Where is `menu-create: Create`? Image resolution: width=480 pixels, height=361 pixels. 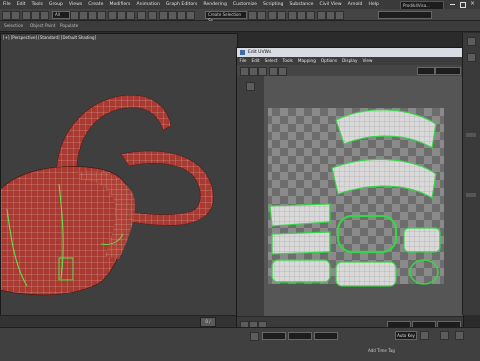 menu-create: Create is located at coordinates (95, 4).